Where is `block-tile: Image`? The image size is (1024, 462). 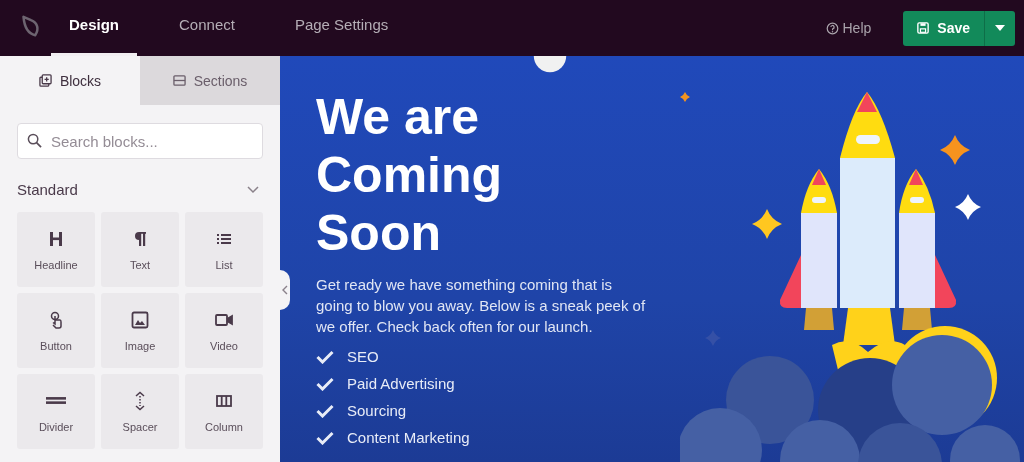 block-tile: Image is located at coordinates (140, 330).